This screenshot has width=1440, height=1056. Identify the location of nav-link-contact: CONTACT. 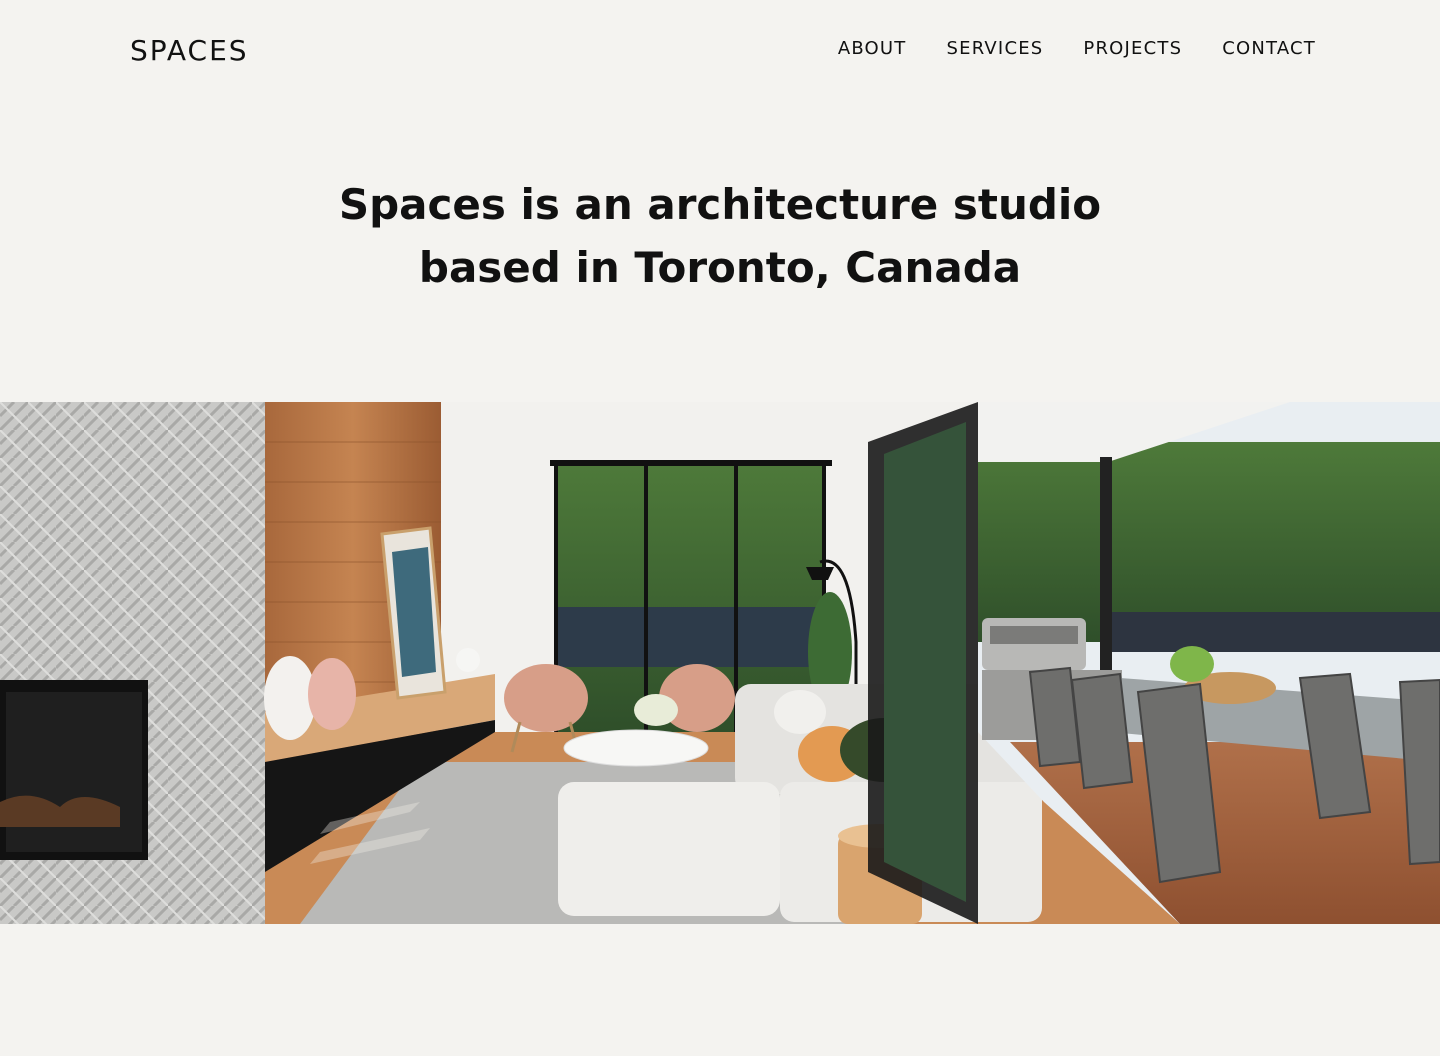
(1269, 48).